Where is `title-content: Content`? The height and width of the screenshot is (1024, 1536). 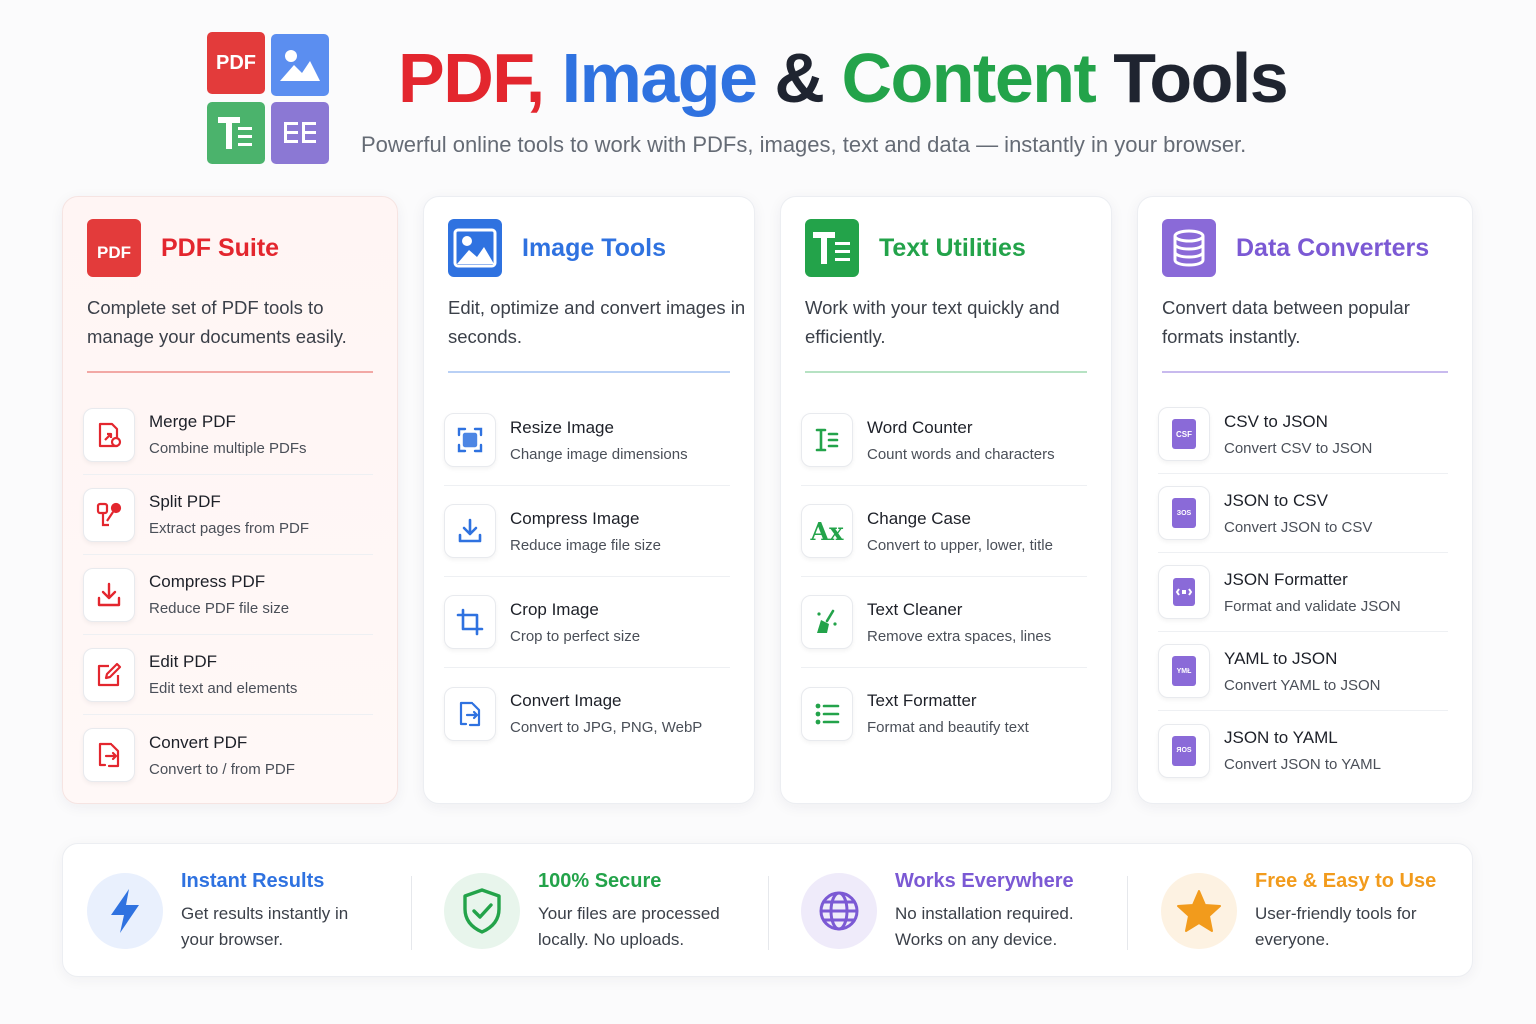 title-content: Content is located at coordinates (968, 78).